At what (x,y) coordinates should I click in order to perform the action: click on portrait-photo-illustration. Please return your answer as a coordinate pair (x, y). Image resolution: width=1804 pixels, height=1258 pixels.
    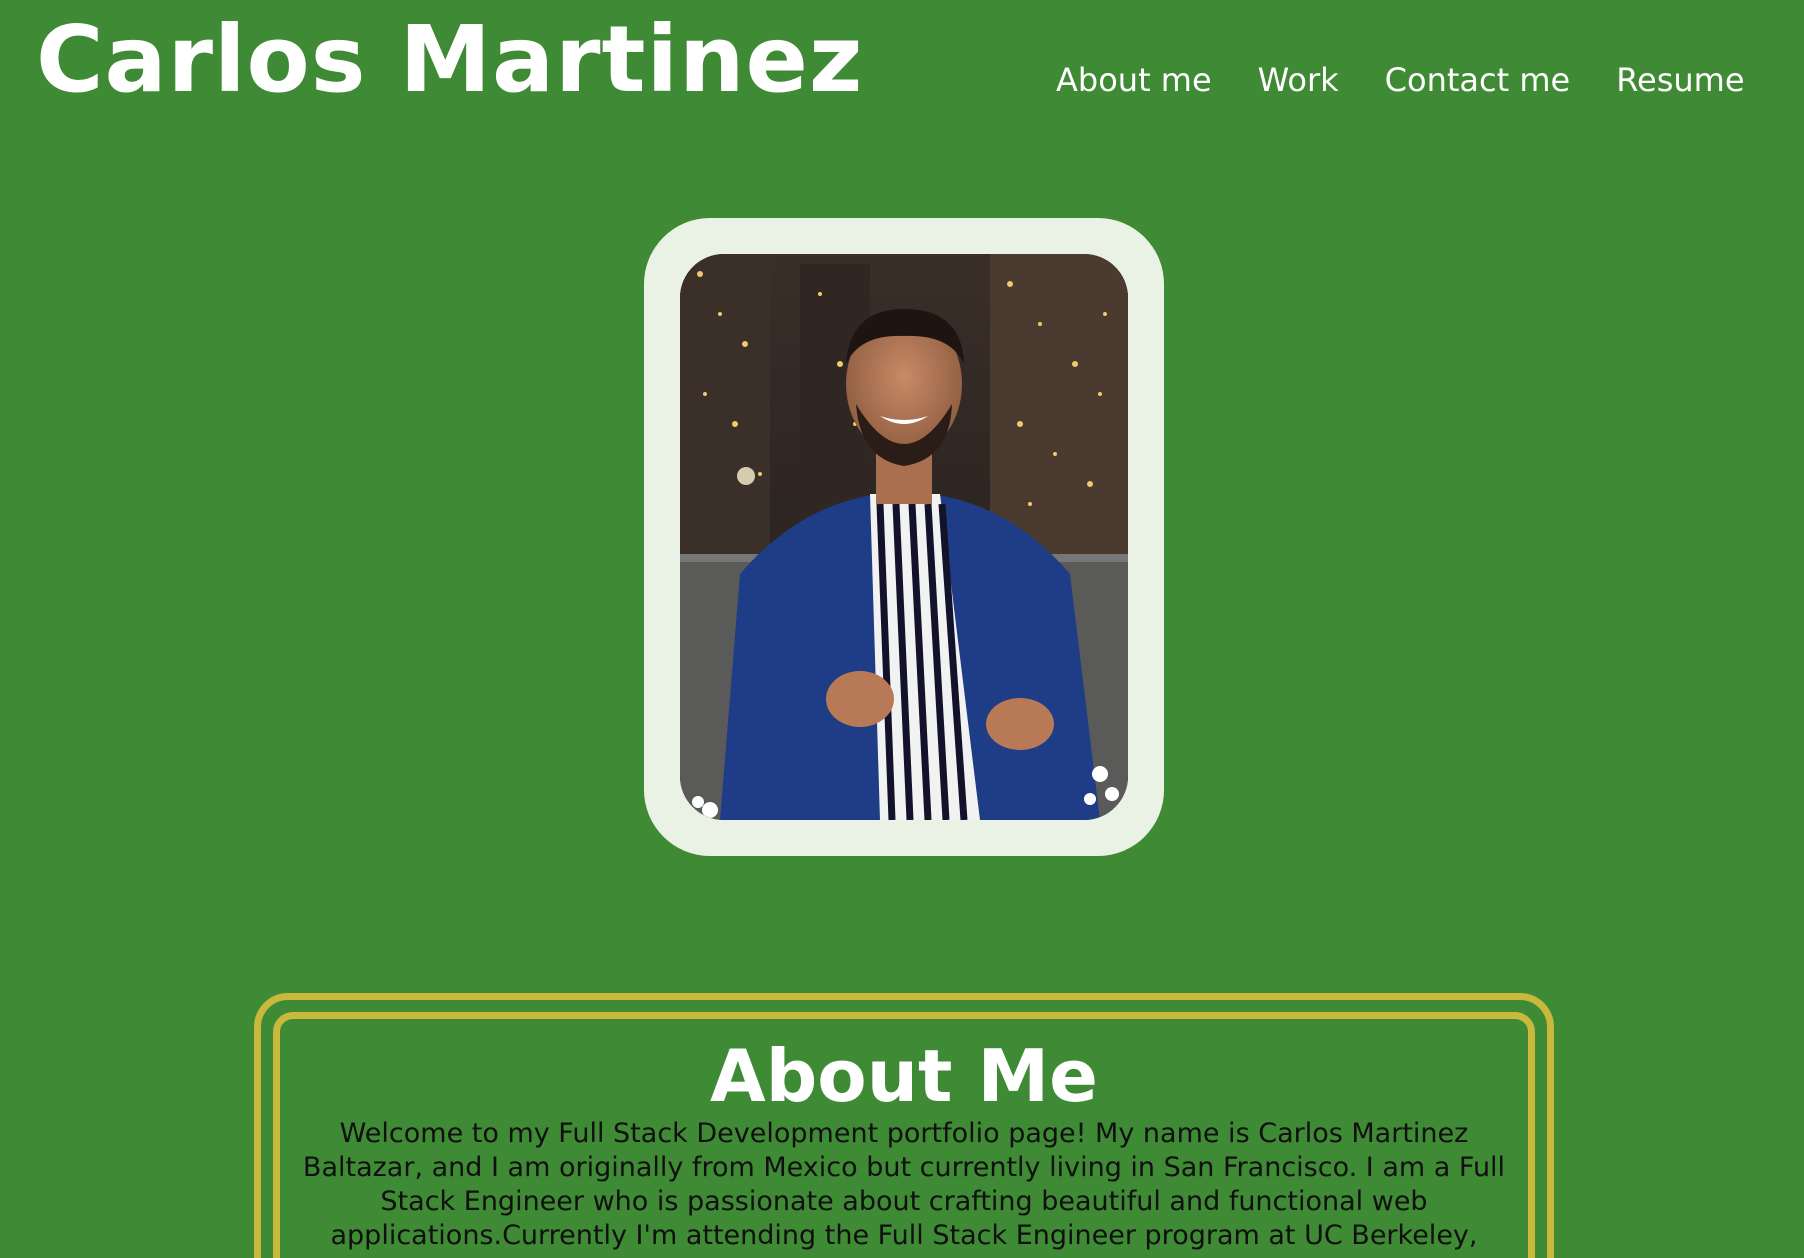
    Looking at the image, I should click on (904, 537).